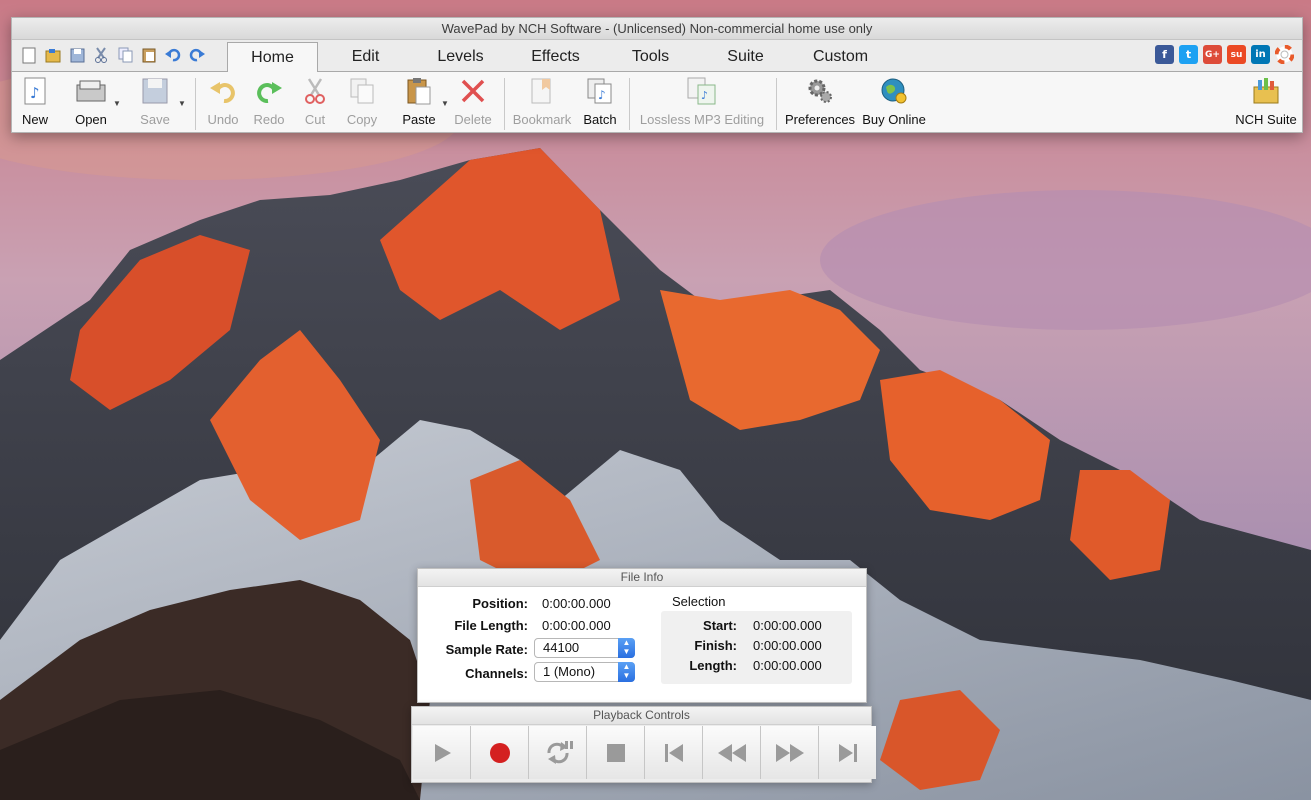 The height and width of the screenshot is (800, 1311). I want to click on play-button, so click(442, 752).